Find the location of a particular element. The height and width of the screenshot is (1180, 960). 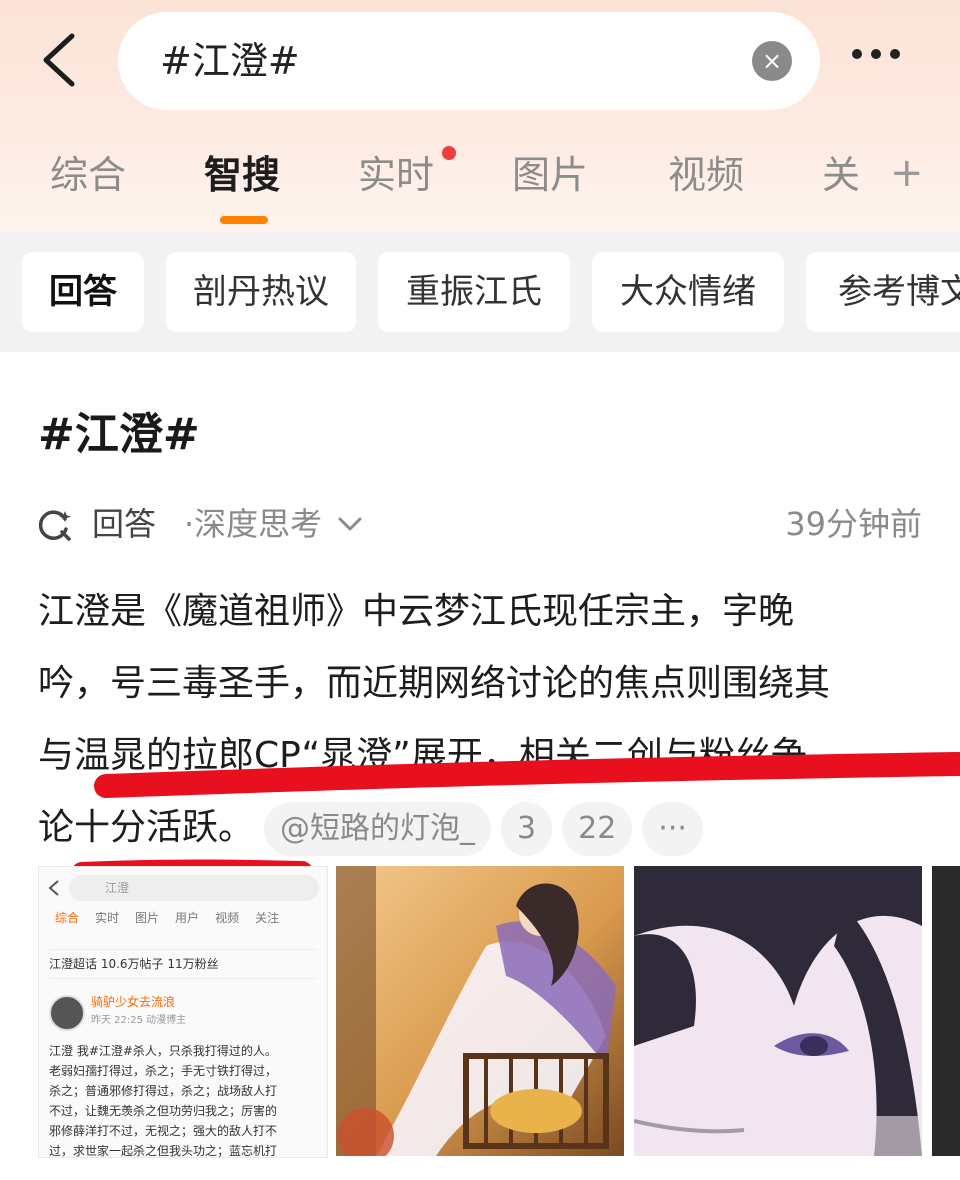

tab-all: 综合 is located at coordinates (88, 175).